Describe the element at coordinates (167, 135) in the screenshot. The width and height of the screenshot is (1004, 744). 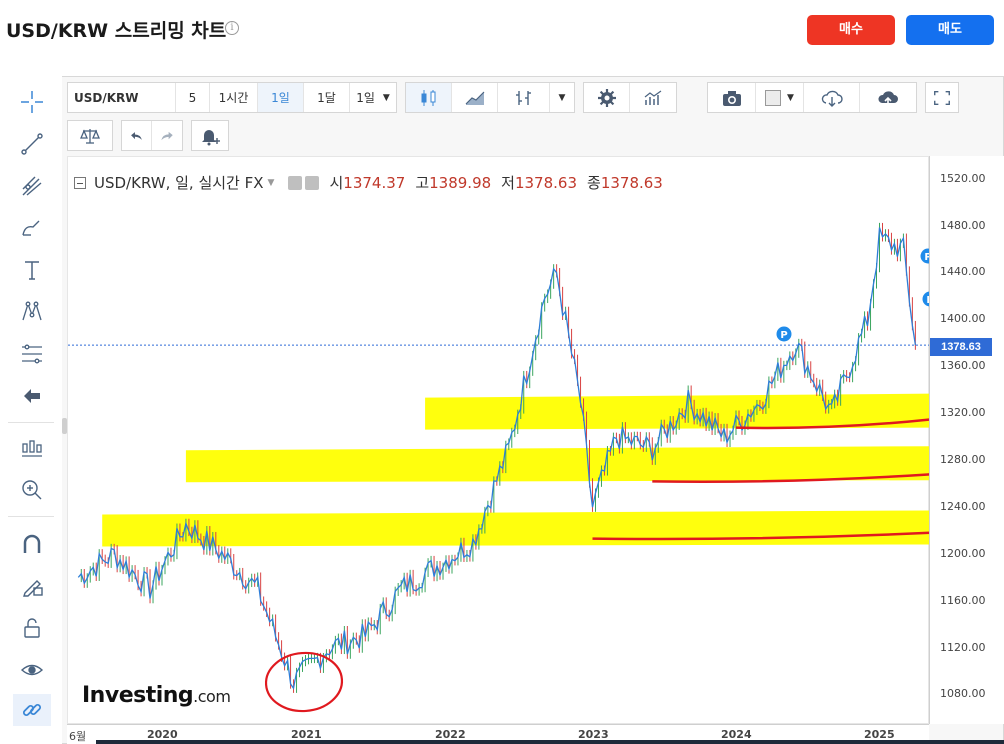
I see `redo-icon` at that location.